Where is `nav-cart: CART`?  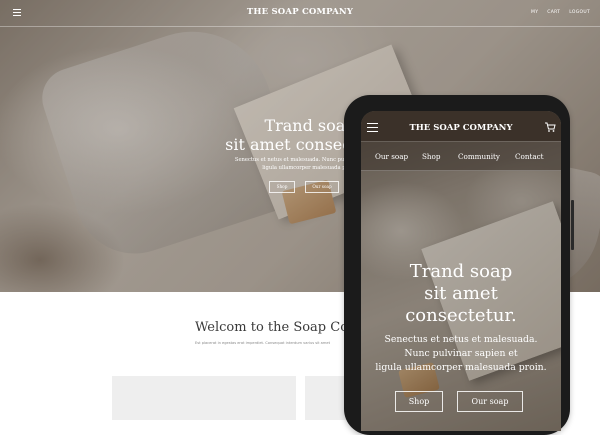 nav-cart: CART is located at coordinates (553, 12).